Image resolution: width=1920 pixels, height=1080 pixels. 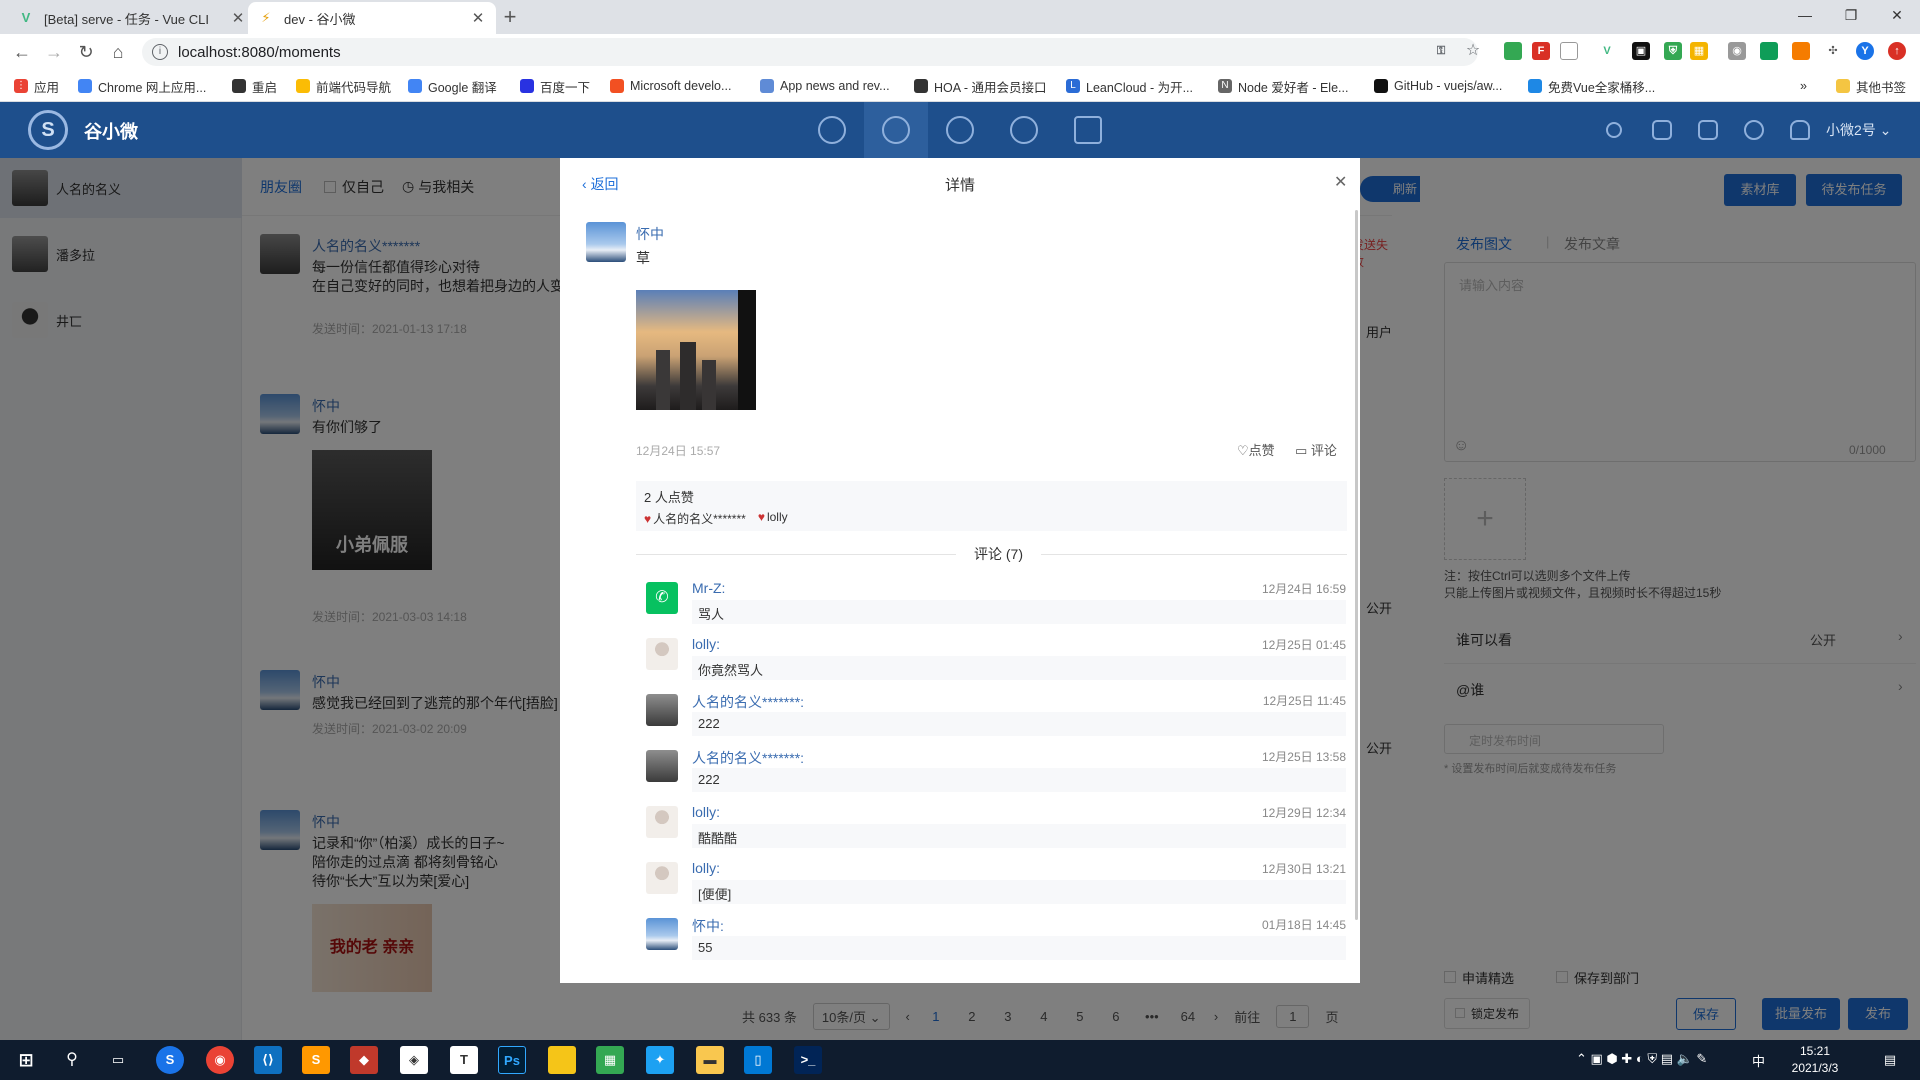 What do you see at coordinates (1641, 1059) in the screenshot?
I see `tray-icons: ⌃ ▣ ⬢ ✚ ◐ ⛨ ▤ 🔈 ✎` at bounding box center [1641, 1059].